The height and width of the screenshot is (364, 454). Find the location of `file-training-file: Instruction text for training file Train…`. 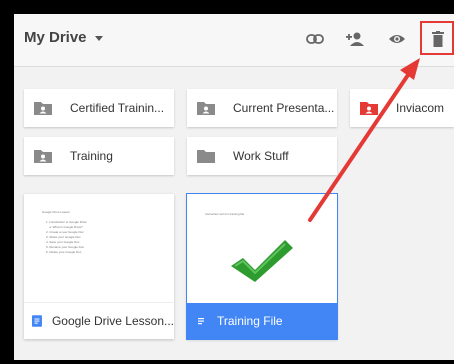

file-training-file: Instruction text for training file Train… is located at coordinates (262, 266).